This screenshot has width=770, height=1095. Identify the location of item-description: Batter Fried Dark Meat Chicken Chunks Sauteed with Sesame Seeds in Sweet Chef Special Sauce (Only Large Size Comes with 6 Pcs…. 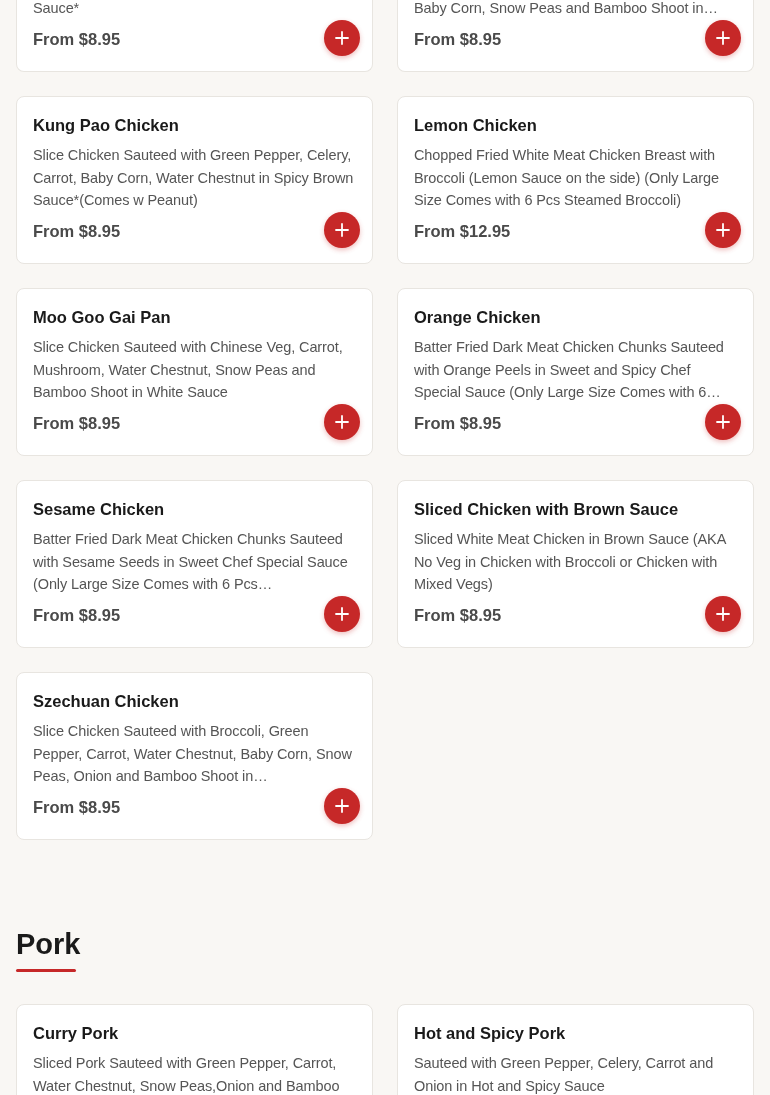
(191, 562).